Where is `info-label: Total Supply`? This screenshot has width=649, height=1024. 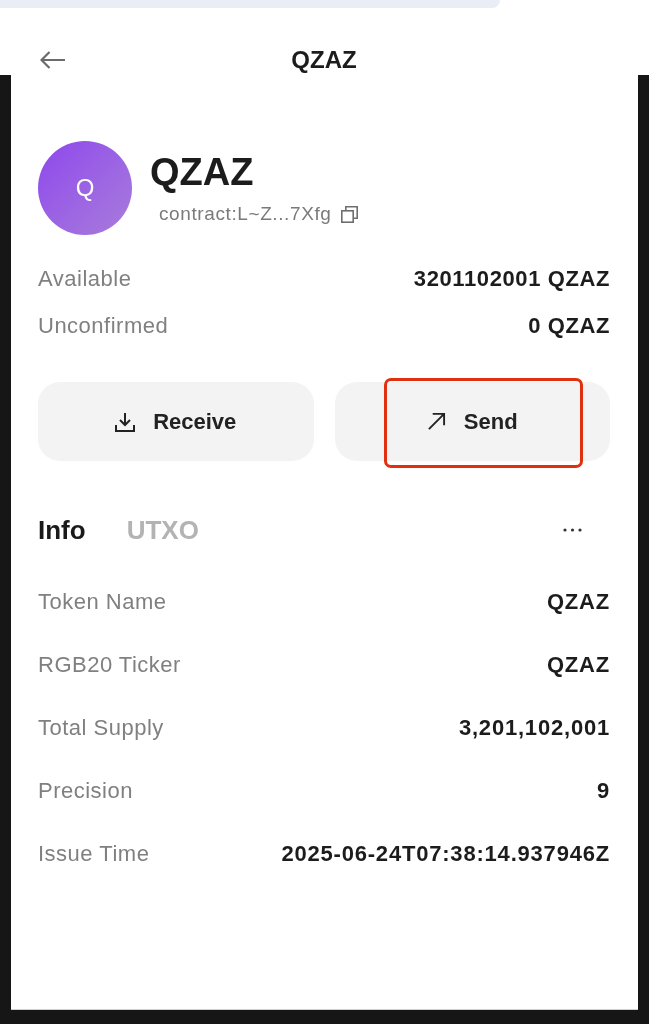
info-label: Total Supply is located at coordinates (101, 727).